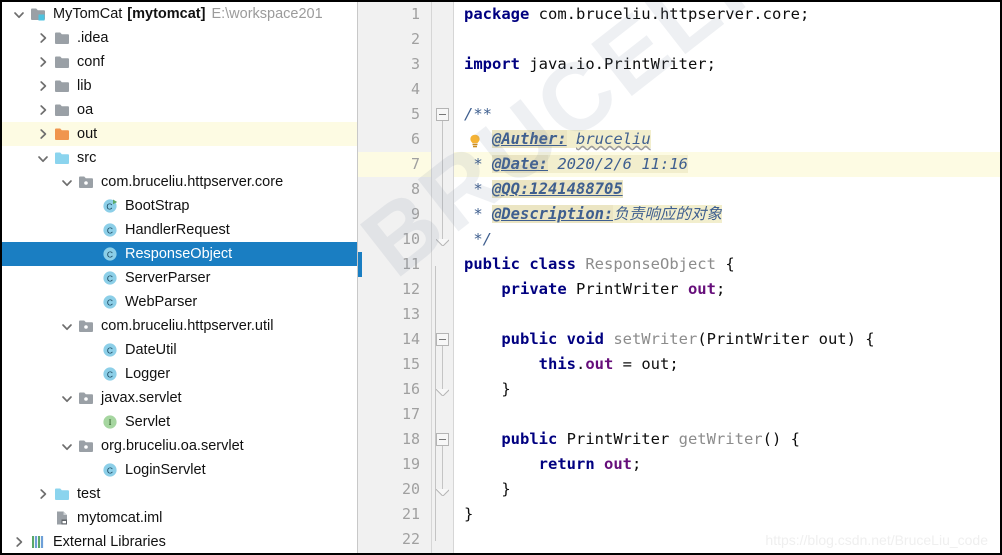  I want to click on tree-item-serverparser: C ServerParser, so click(179, 278).